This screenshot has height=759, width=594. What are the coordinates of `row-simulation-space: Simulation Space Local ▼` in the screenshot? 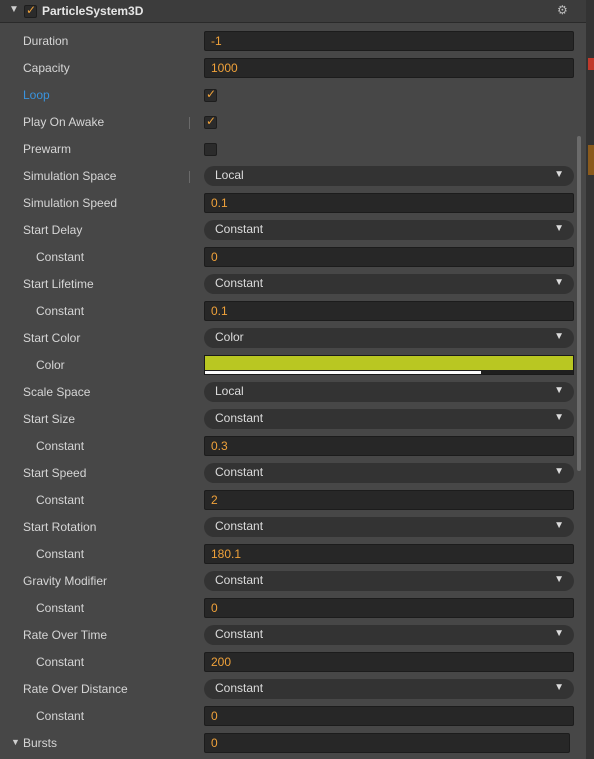 It's located at (293, 176).